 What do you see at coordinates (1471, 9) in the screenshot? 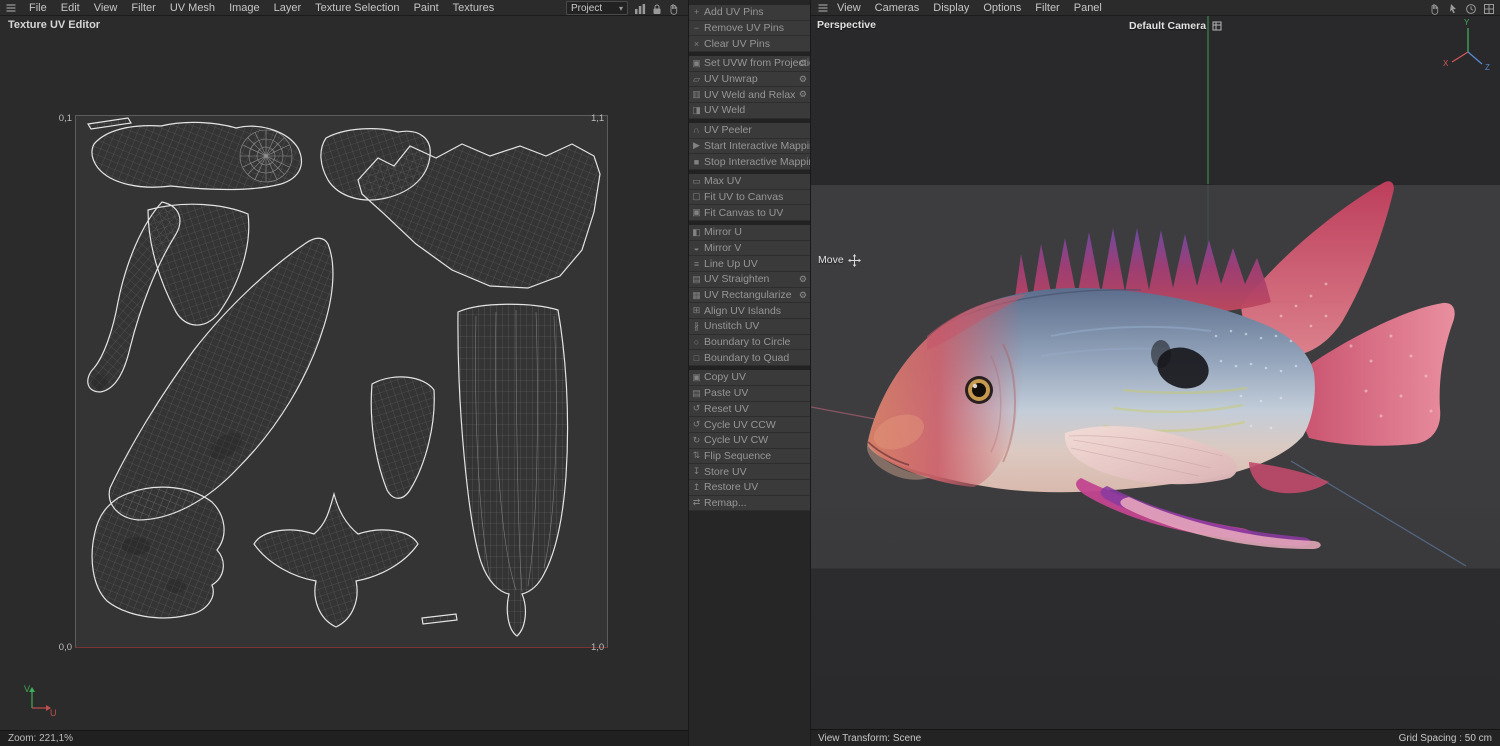
I see `history-icon` at bounding box center [1471, 9].